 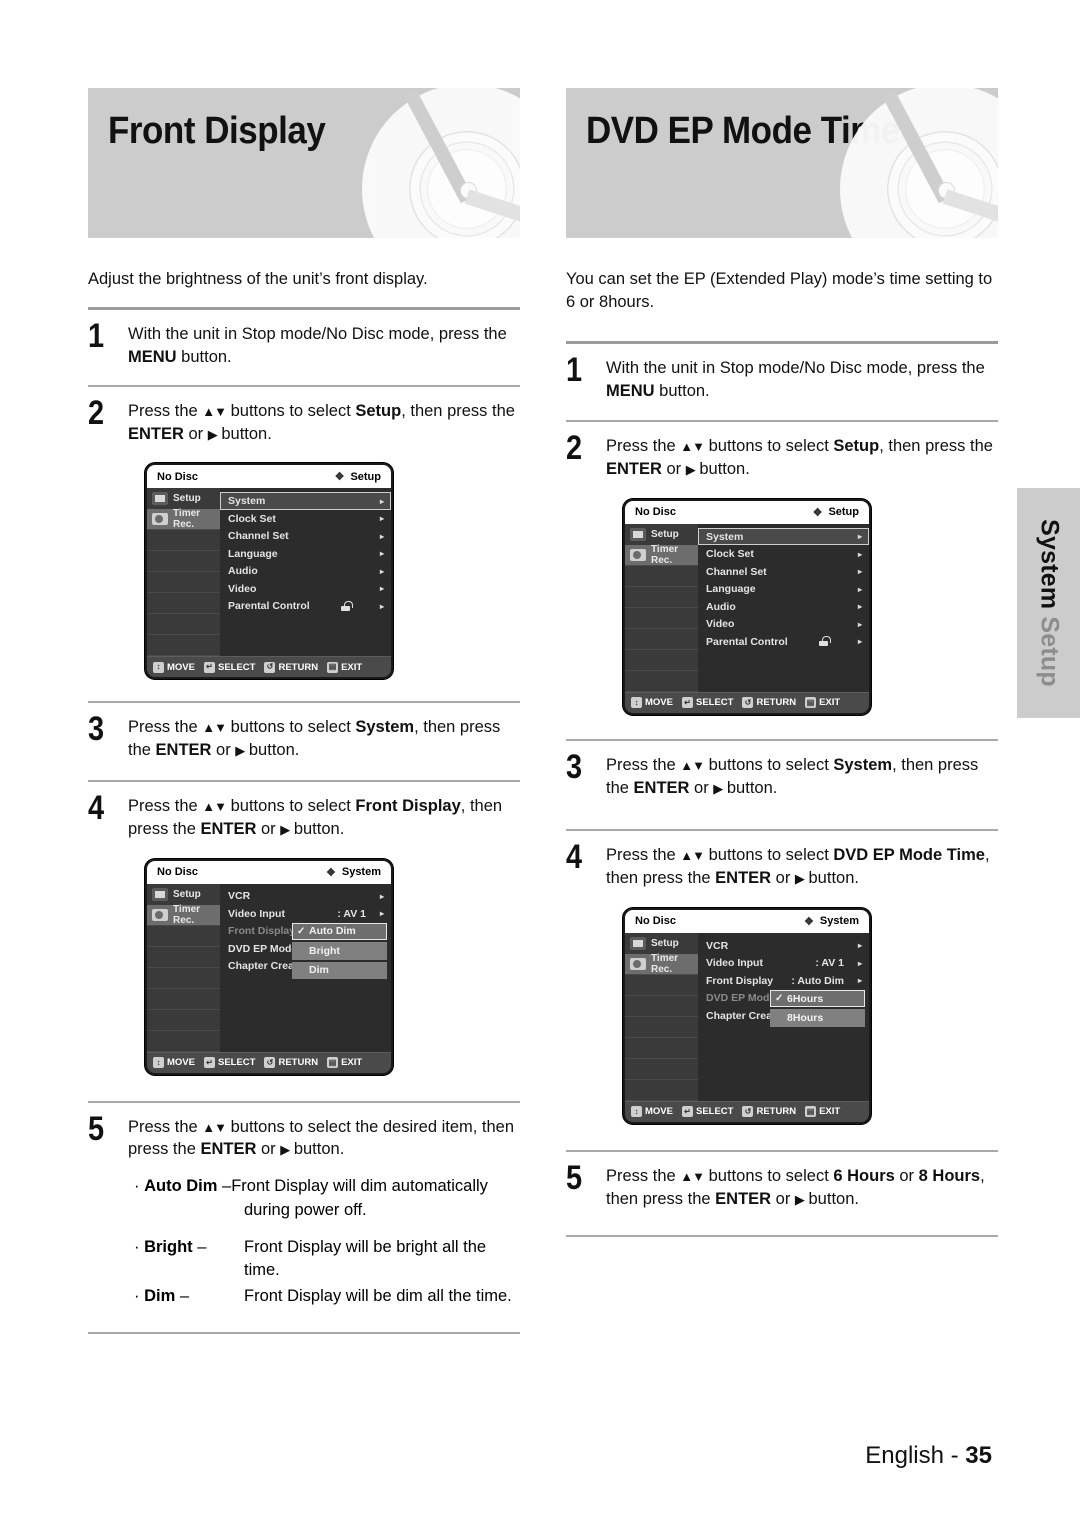 I want to click on legend-label: RETURN, so click(x=298, y=1063).